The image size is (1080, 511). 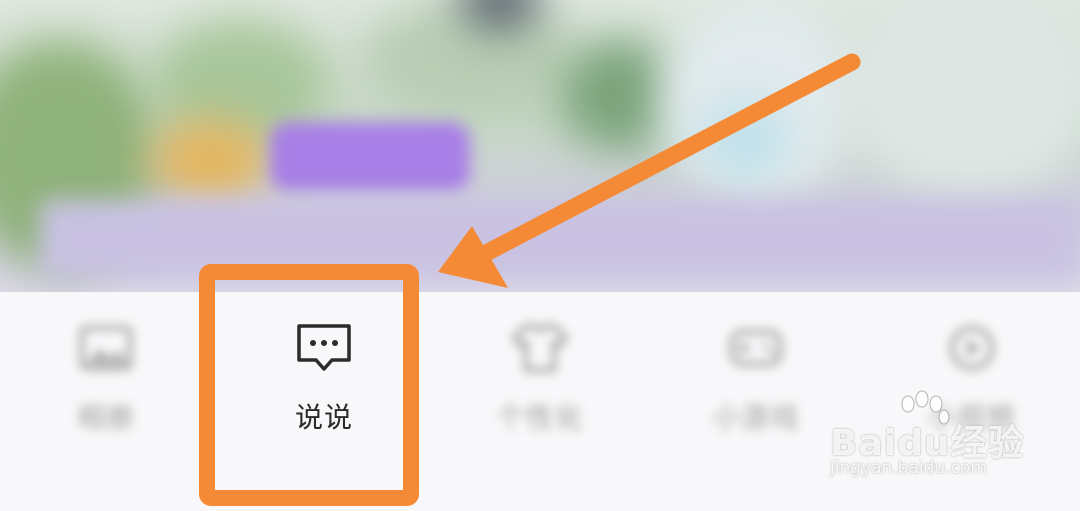 What do you see at coordinates (930, 438) in the screenshot?
I see `baidu-watermark: Baidu经验 jingyan.baidu.com` at bounding box center [930, 438].